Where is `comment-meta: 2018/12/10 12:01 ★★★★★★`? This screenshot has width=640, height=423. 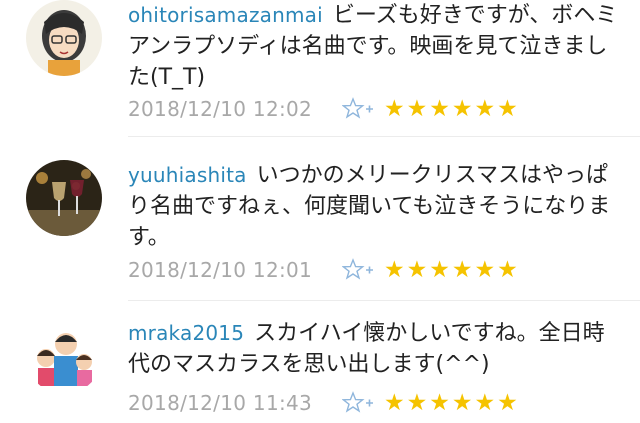 comment-meta: 2018/12/10 12:01 ★★★★★★ is located at coordinates (324, 270).